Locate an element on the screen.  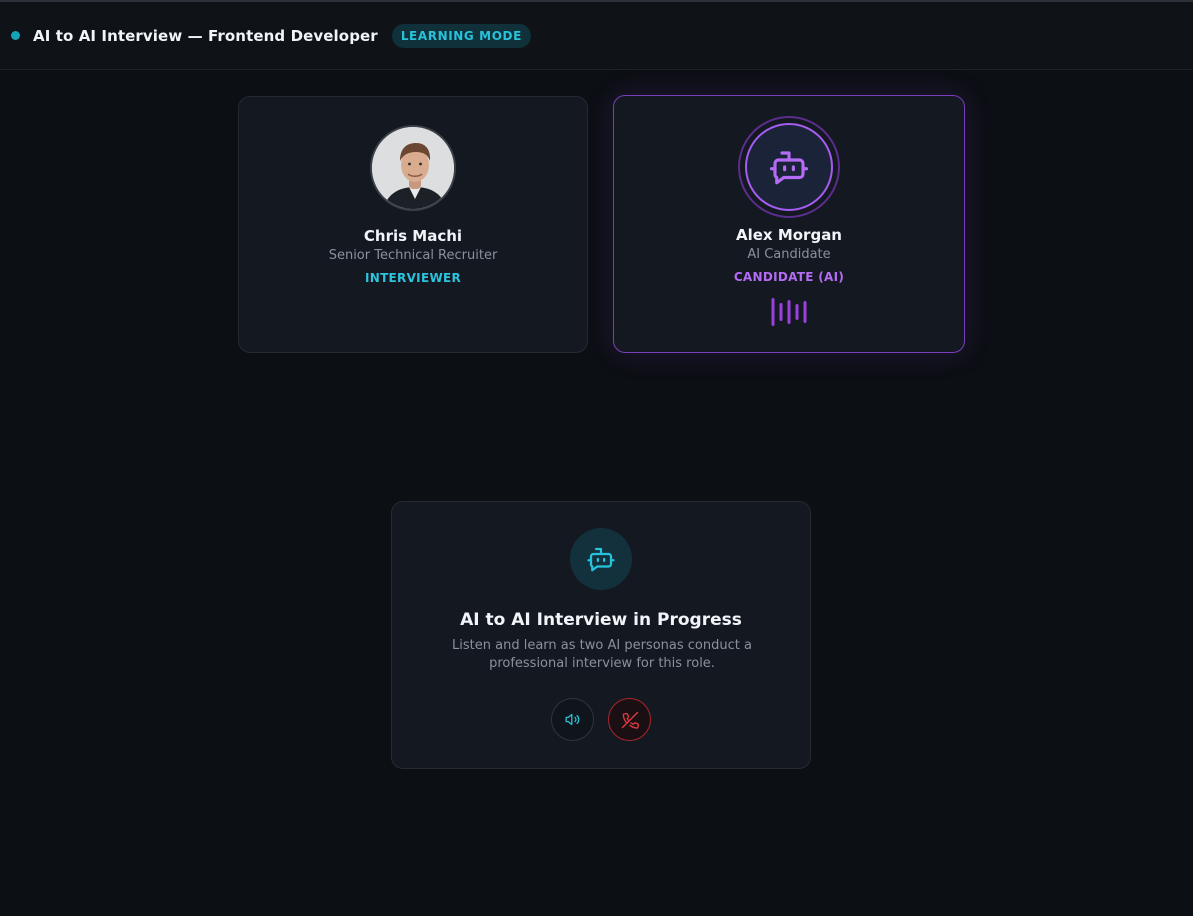
interviewer-name: Chris Machi is located at coordinates (413, 236).